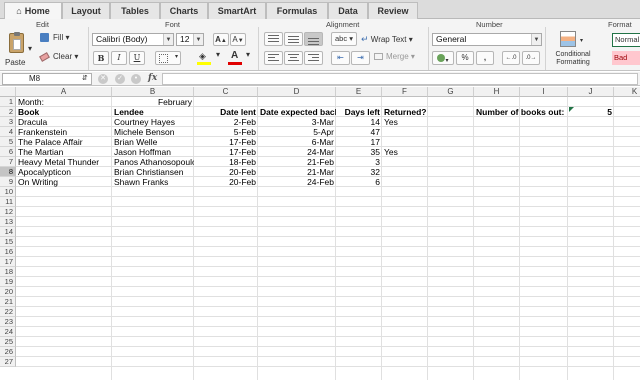  I want to click on number-format-select: General ▼, so click(487, 39).